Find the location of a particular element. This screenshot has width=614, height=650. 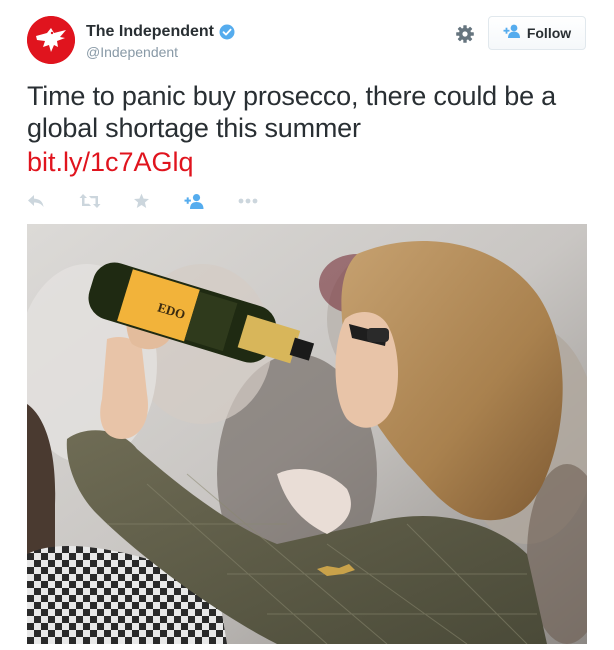

verified-badge-icon is located at coordinates (227, 32).